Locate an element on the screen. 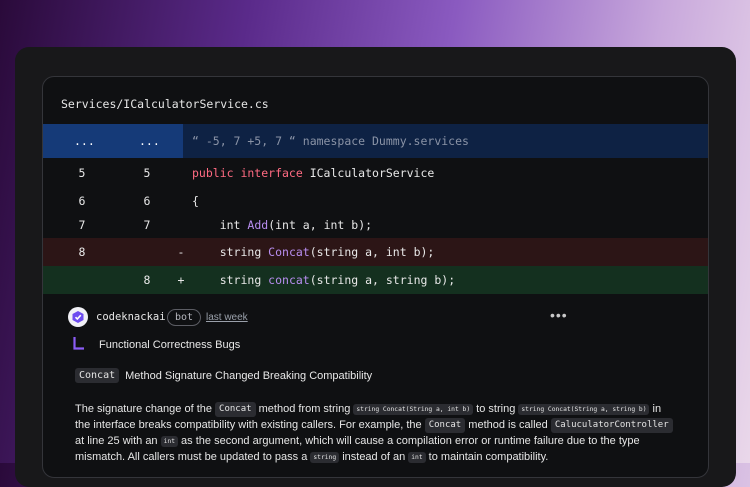 The width and height of the screenshot is (750, 487). body-text: to maintain compatibility. is located at coordinates (487, 457).